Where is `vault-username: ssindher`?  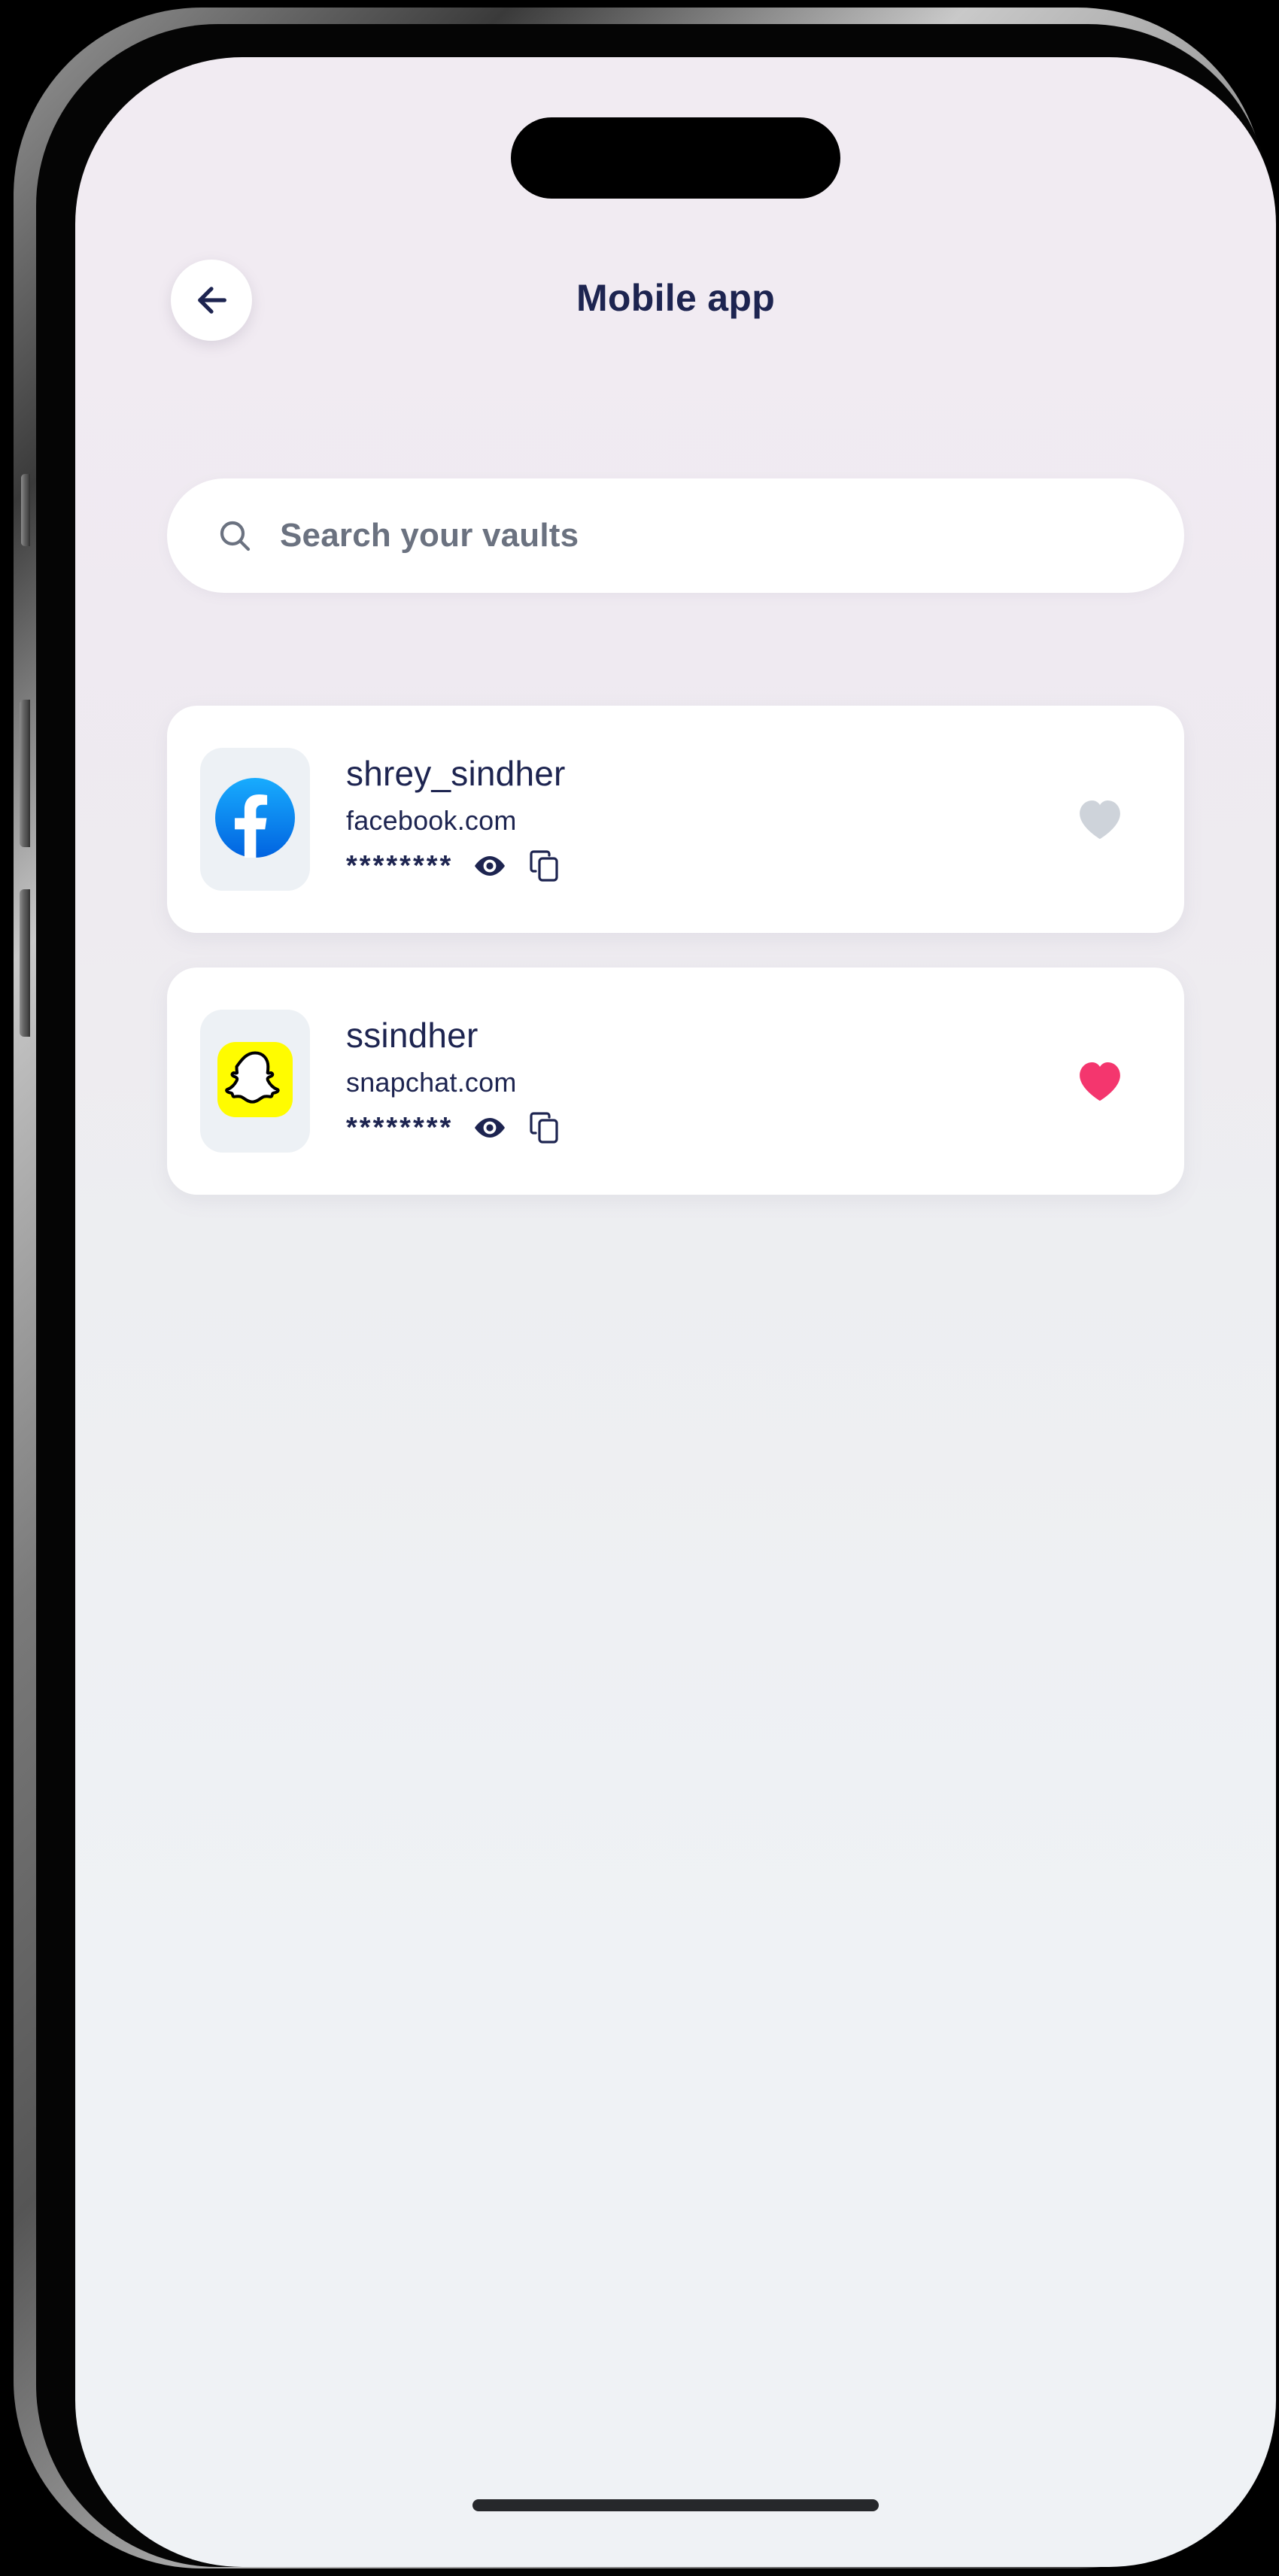
vault-username: ssindher is located at coordinates (412, 1035).